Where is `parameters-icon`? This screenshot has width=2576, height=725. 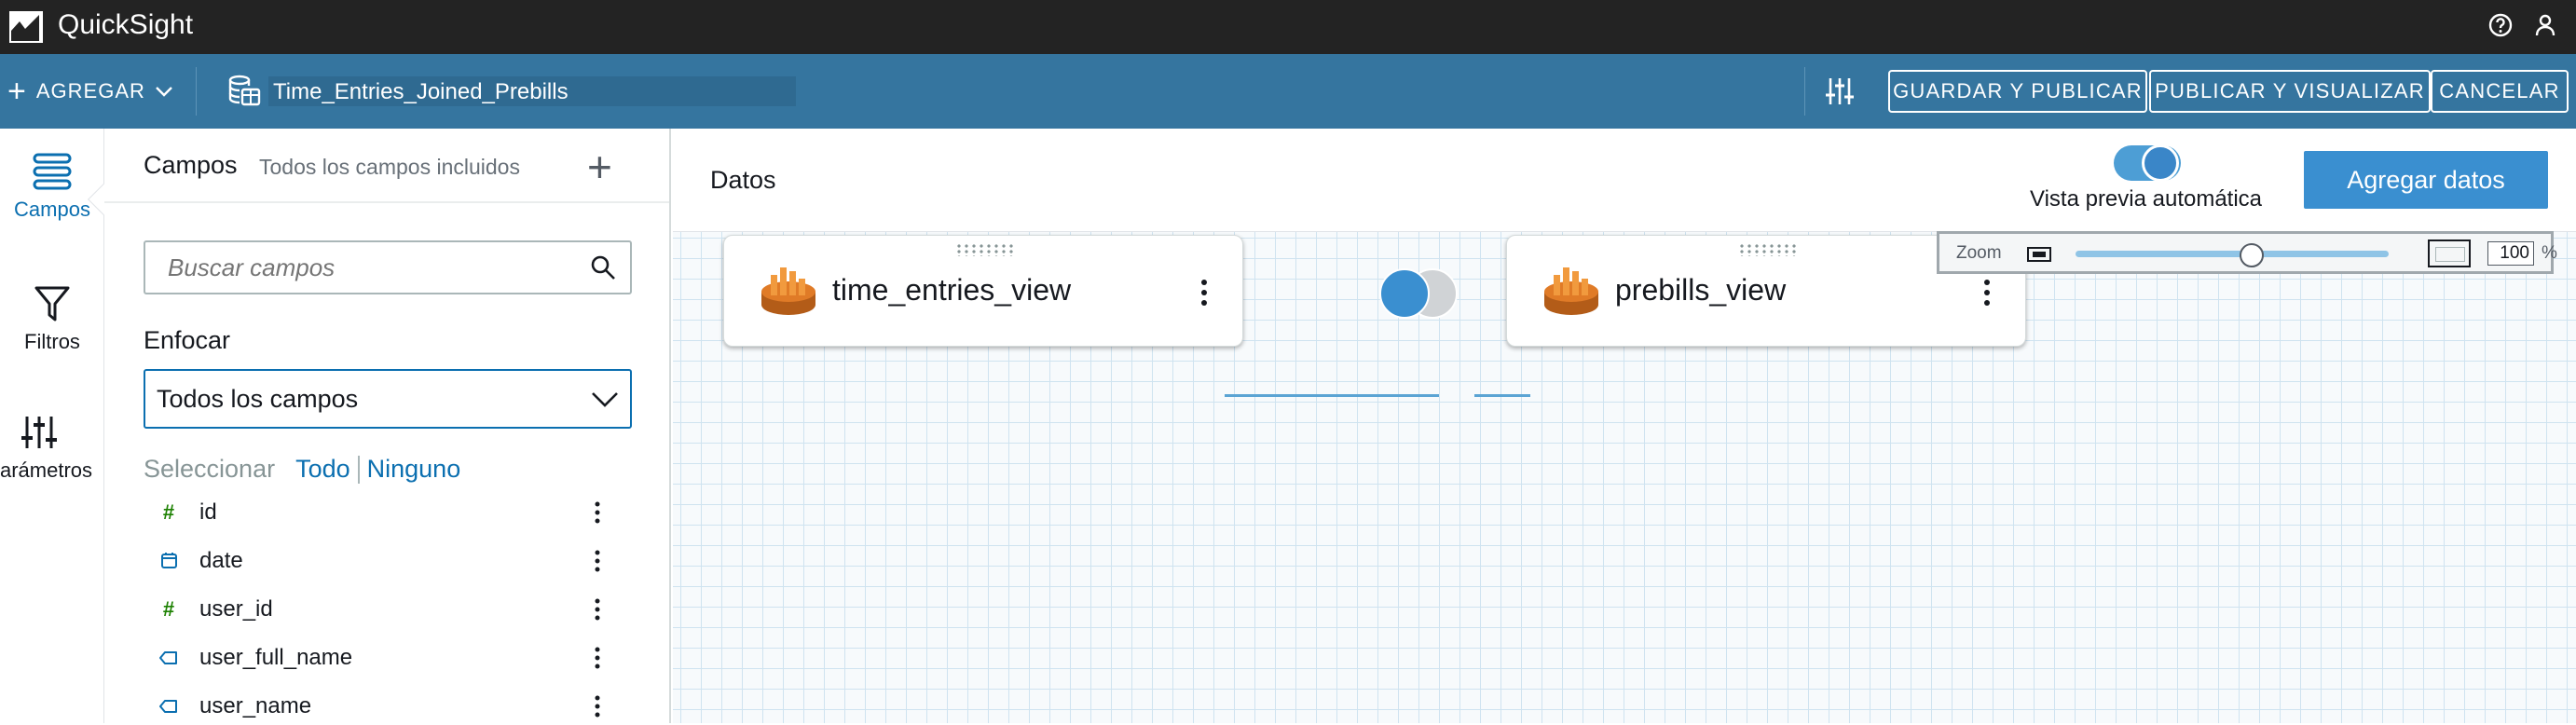 parameters-icon is located at coordinates (39, 433).